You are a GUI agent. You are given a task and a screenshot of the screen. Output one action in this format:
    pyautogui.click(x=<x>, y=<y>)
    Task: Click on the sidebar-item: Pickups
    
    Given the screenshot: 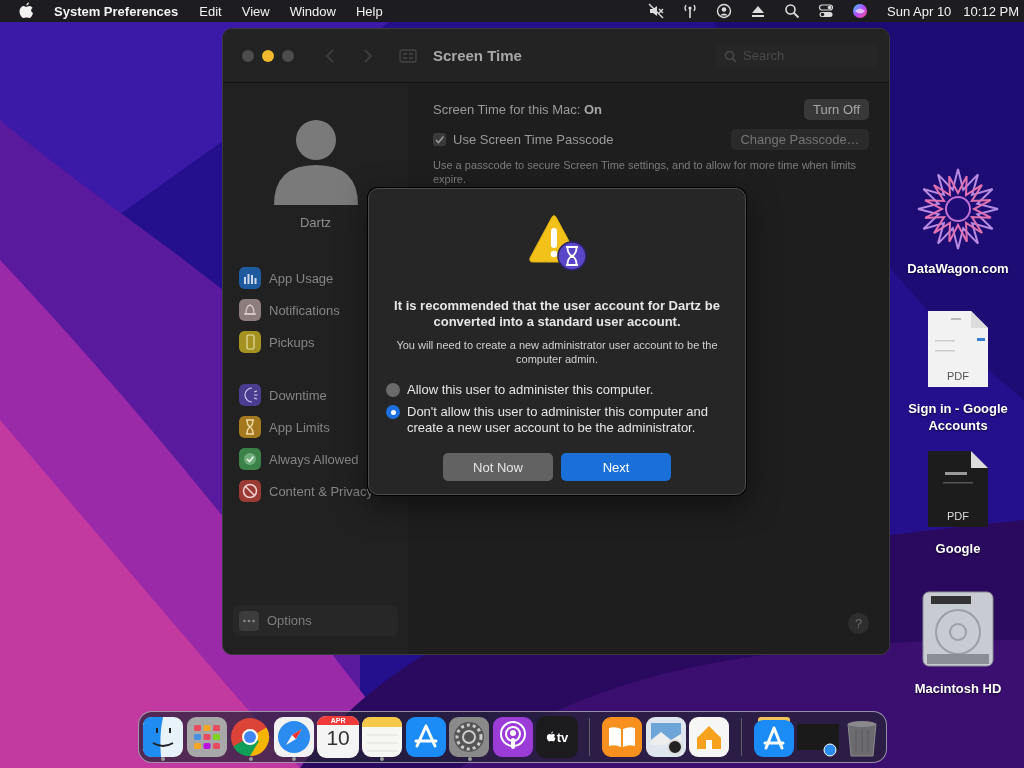 What is the action you would take?
    pyautogui.click(x=292, y=342)
    